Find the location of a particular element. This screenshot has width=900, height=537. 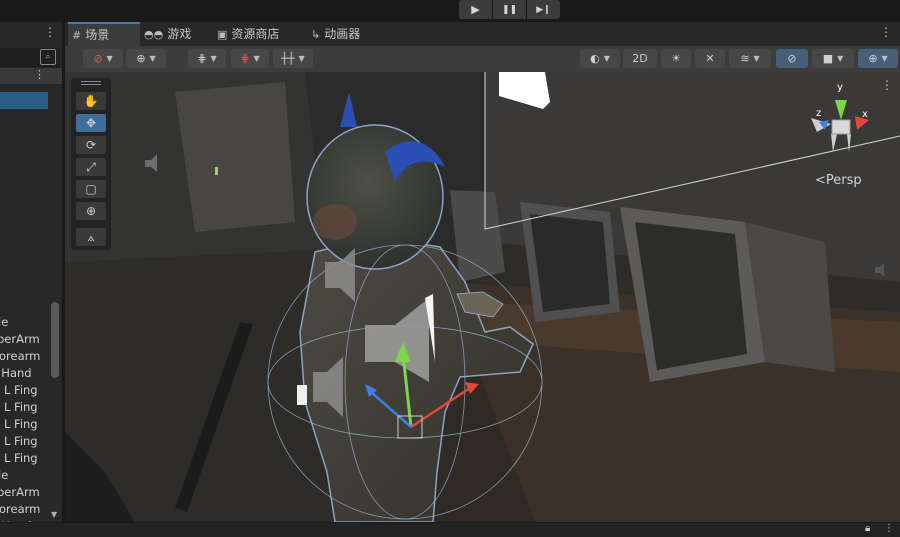

perspective-label: <Persp is located at coordinates (838, 180).